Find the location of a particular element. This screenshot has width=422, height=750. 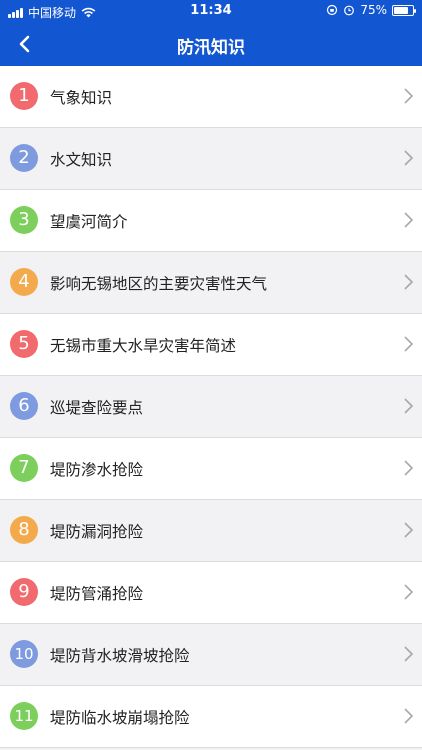

item-label: 堤防背水坡滑坡抢险 is located at coordinates (120, 656).